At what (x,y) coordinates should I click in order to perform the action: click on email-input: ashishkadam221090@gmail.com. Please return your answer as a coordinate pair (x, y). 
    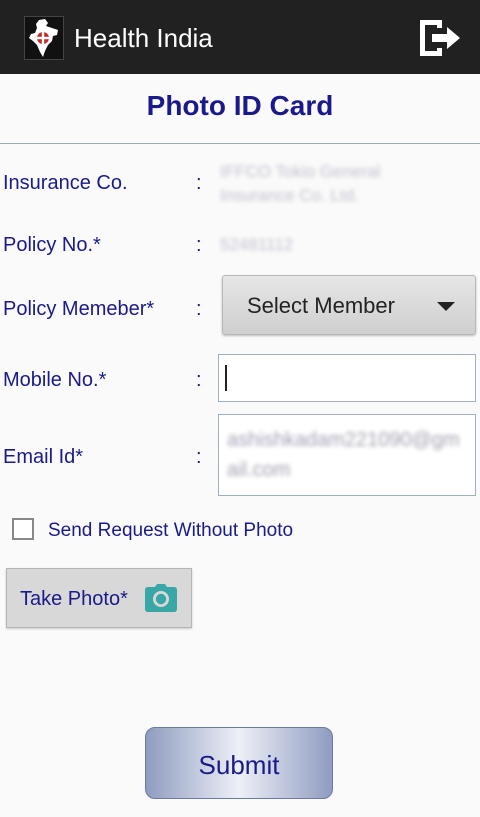
    Looking at the image, I should click on (347, 455).